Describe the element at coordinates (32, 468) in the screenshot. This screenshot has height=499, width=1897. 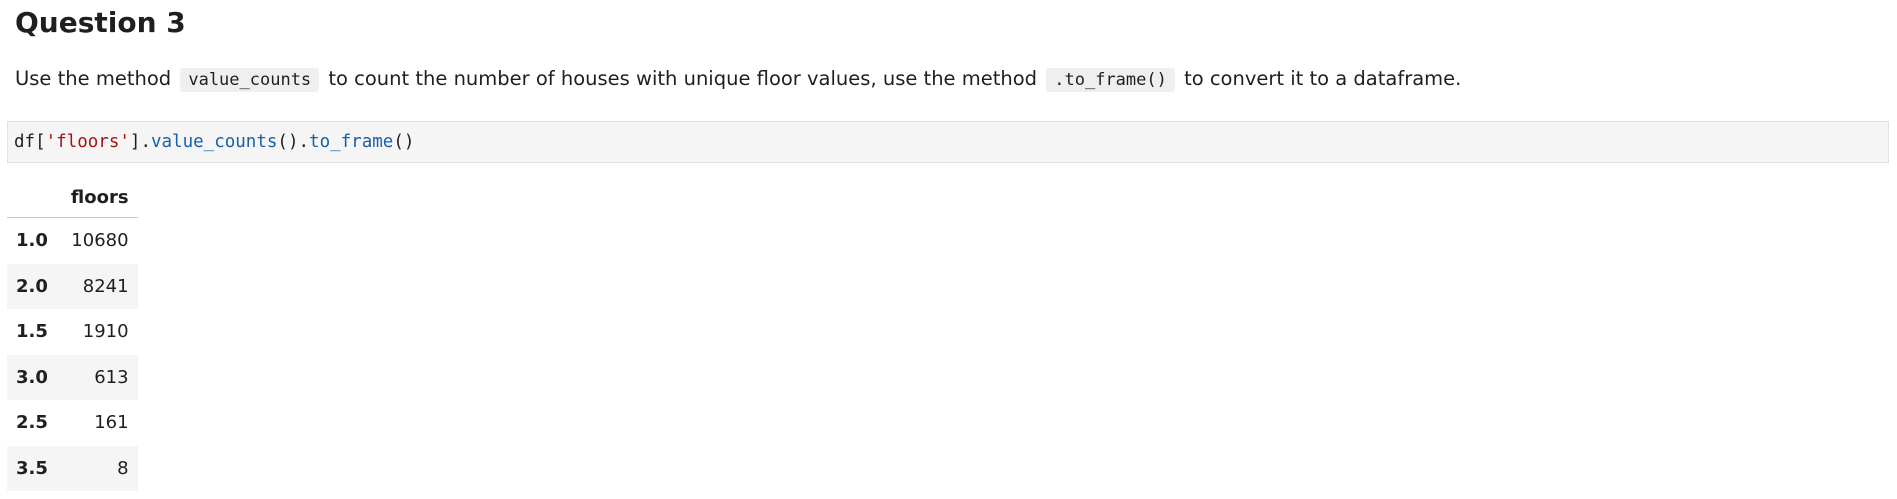
I see `row-index: 3.5` at that location.